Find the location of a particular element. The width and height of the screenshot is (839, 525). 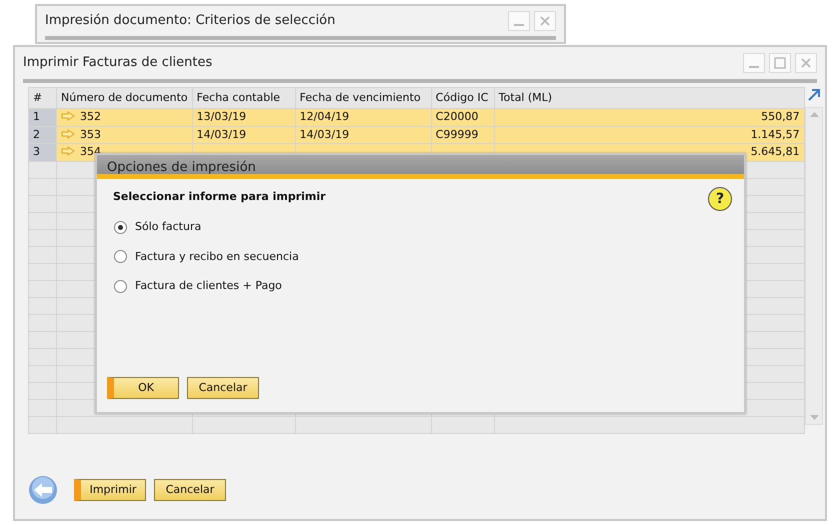

column-header: Código IC is located at coordinates (462, 98).